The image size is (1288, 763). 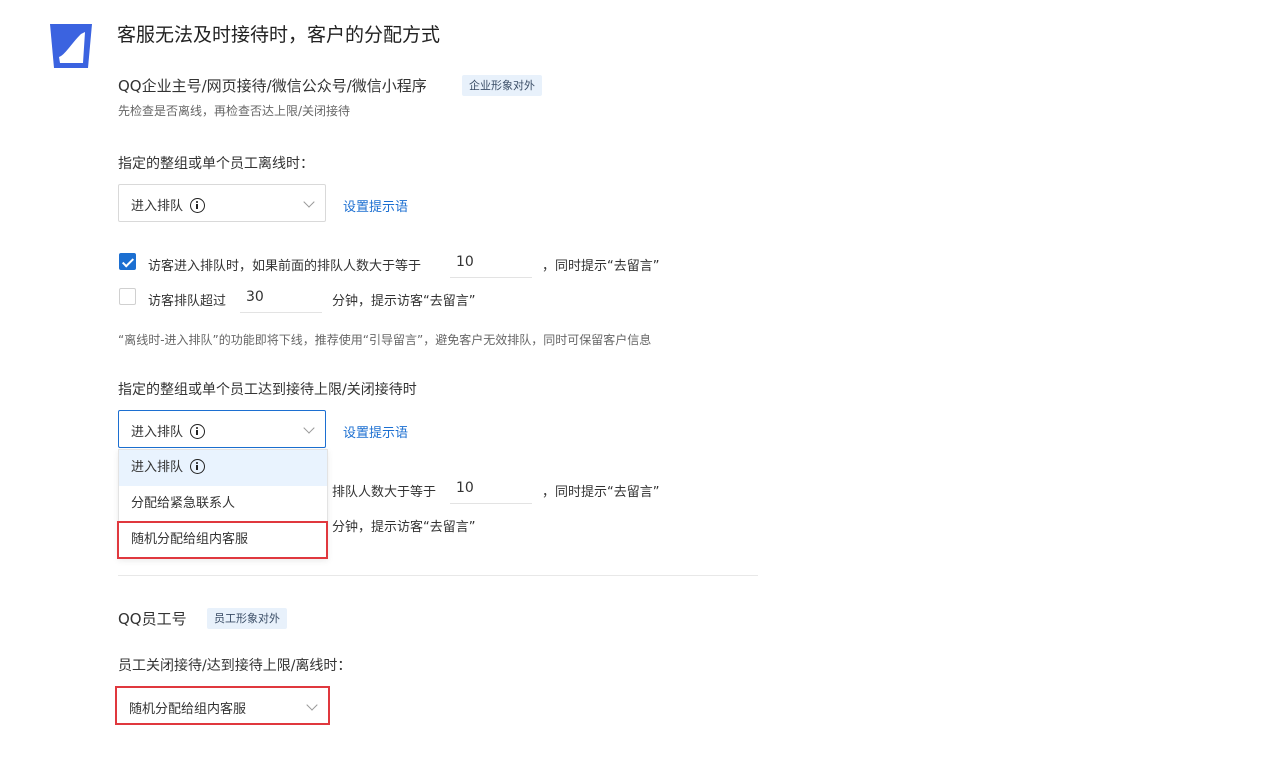 I want to click on limit-mode-select: 进入排队, so click(x=222, y=429).